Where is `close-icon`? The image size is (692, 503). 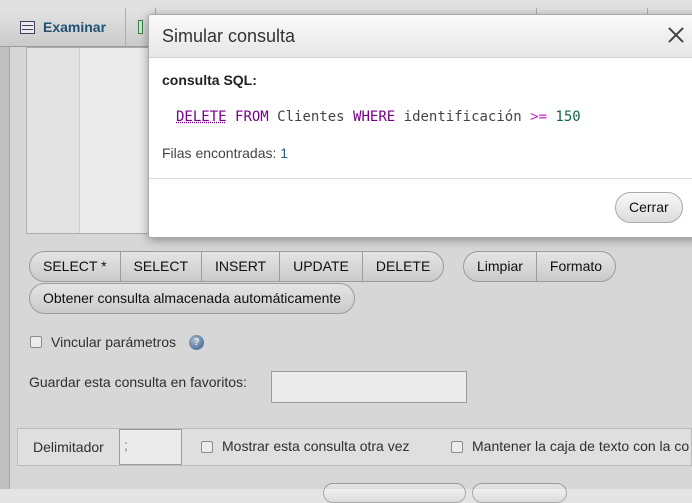
close-icon is located at coordinates (676, 35).